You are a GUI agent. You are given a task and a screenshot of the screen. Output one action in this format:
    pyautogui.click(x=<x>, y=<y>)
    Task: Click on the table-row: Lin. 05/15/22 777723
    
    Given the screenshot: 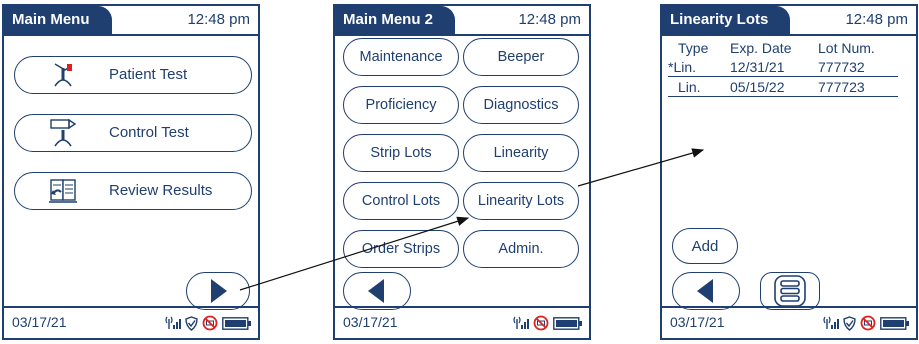 What is the action you would take?
    pyautogui.click(x=783, y=86)
    